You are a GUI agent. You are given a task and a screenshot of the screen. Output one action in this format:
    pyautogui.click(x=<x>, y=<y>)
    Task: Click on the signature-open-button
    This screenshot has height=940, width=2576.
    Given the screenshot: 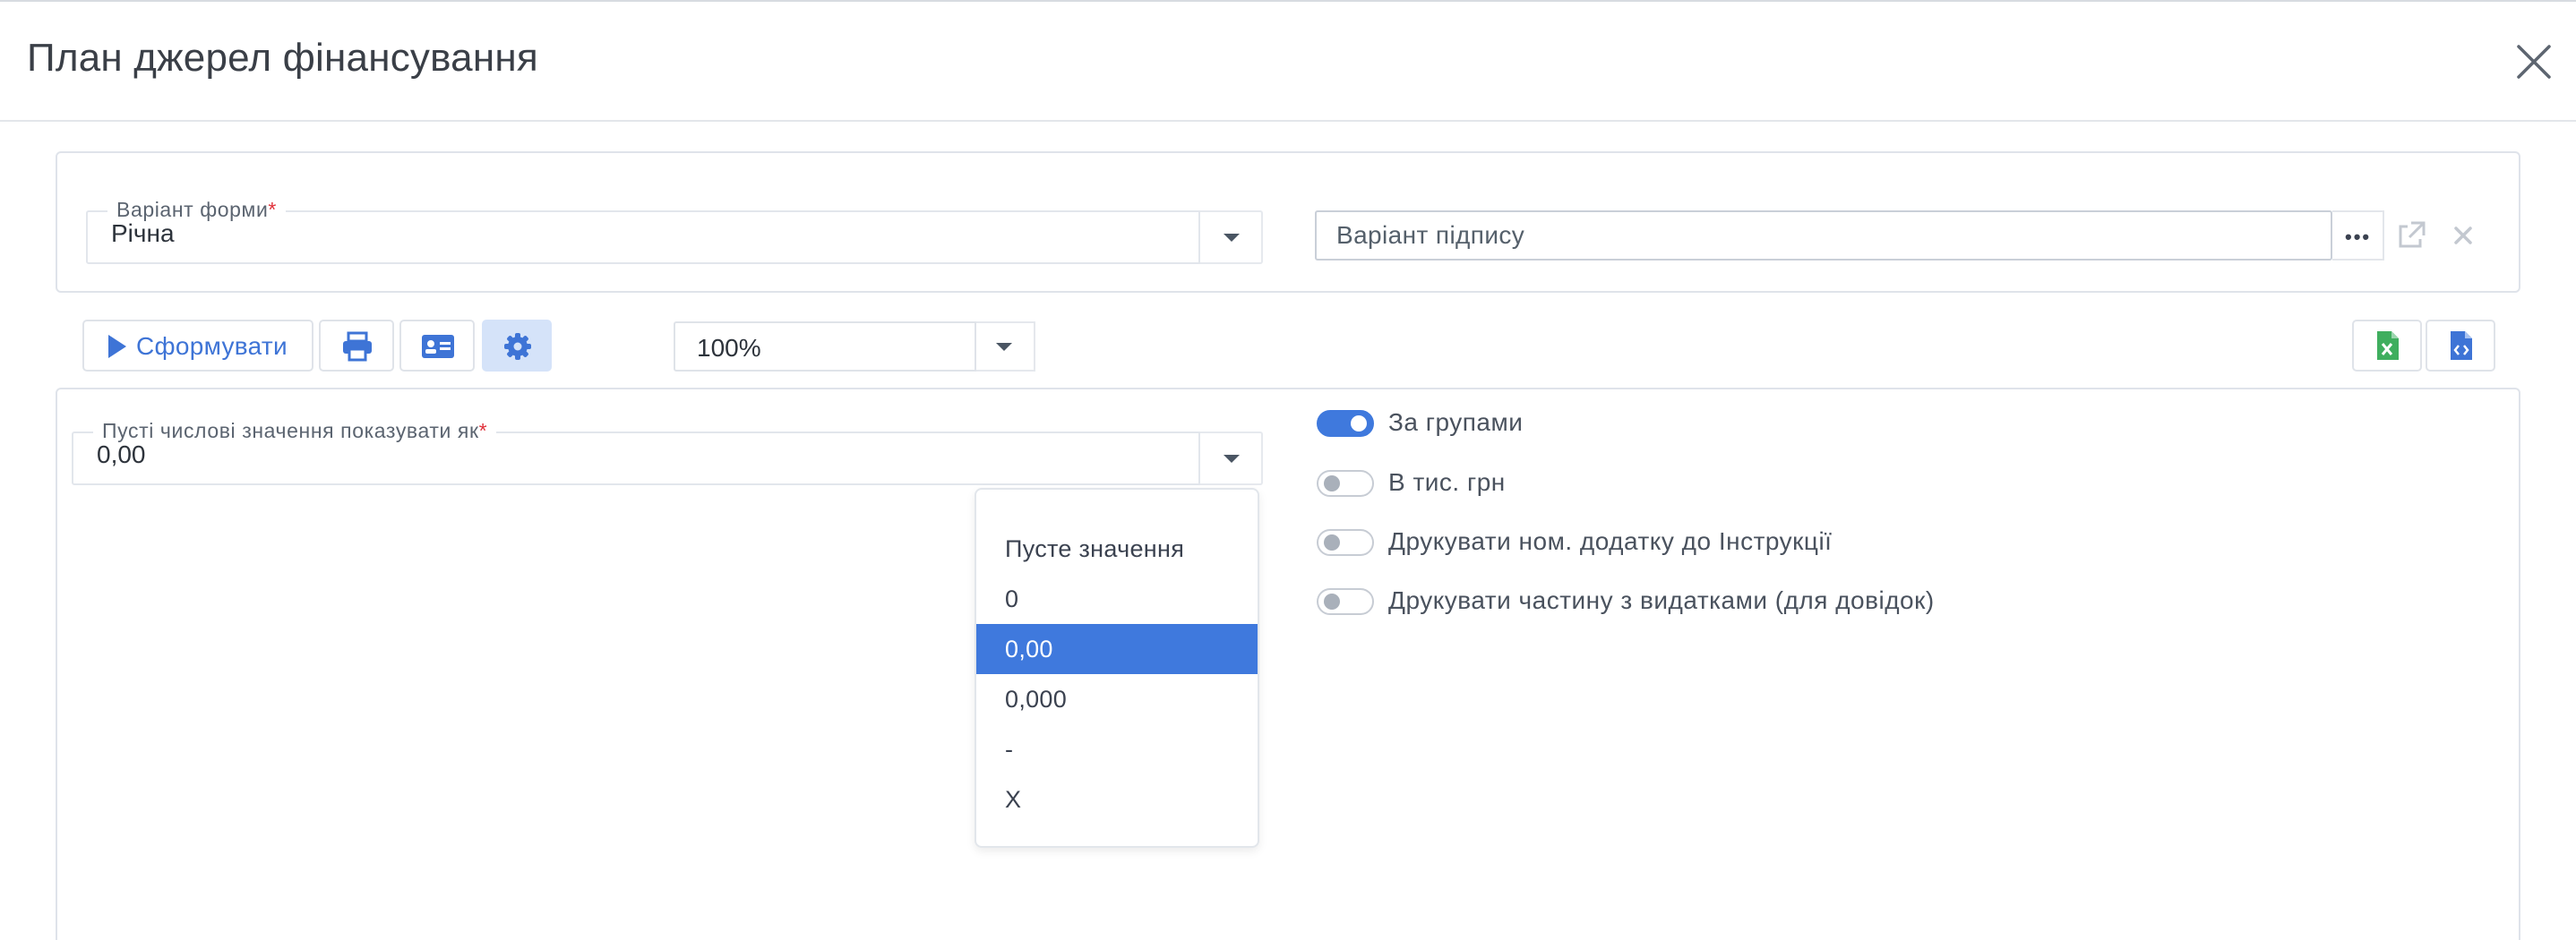 What is the action you would take?
    pyautogui.click(x=2411, y=235)
    